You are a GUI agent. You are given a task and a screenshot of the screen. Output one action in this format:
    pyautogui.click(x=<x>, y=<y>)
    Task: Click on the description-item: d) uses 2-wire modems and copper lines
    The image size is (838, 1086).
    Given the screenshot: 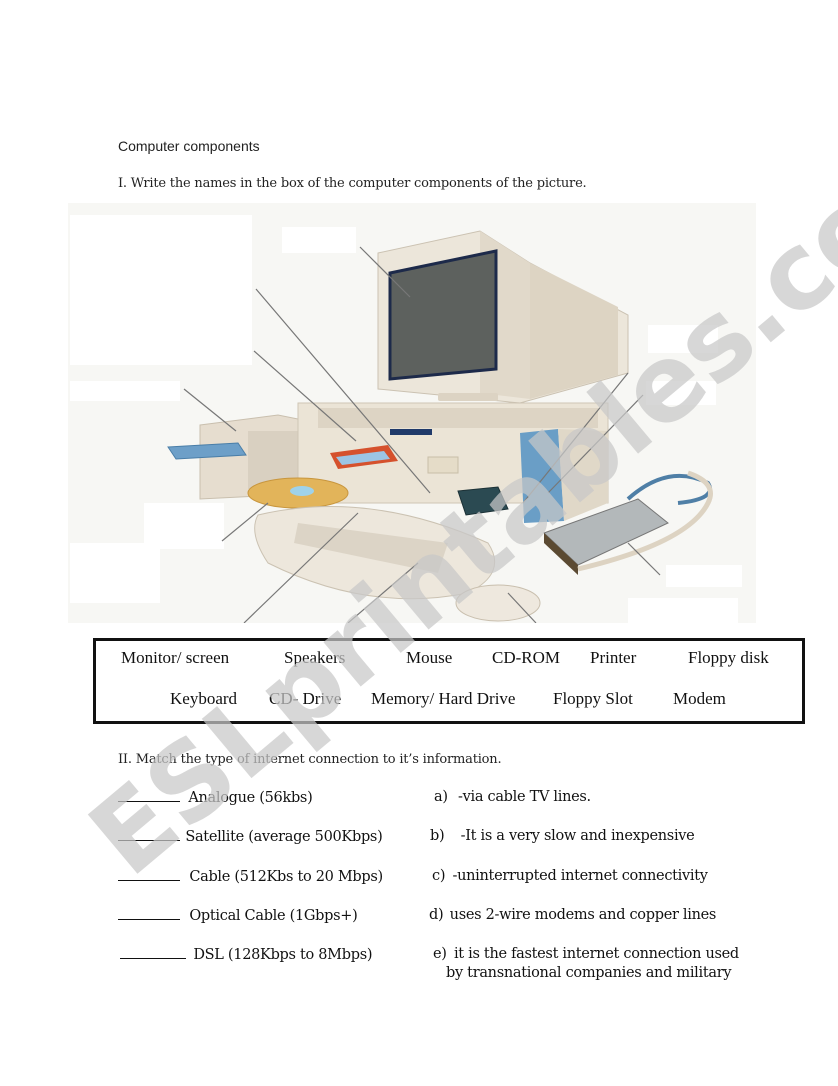 What is the action you would take?
    pyautogui.click(x=572, y=915)
    